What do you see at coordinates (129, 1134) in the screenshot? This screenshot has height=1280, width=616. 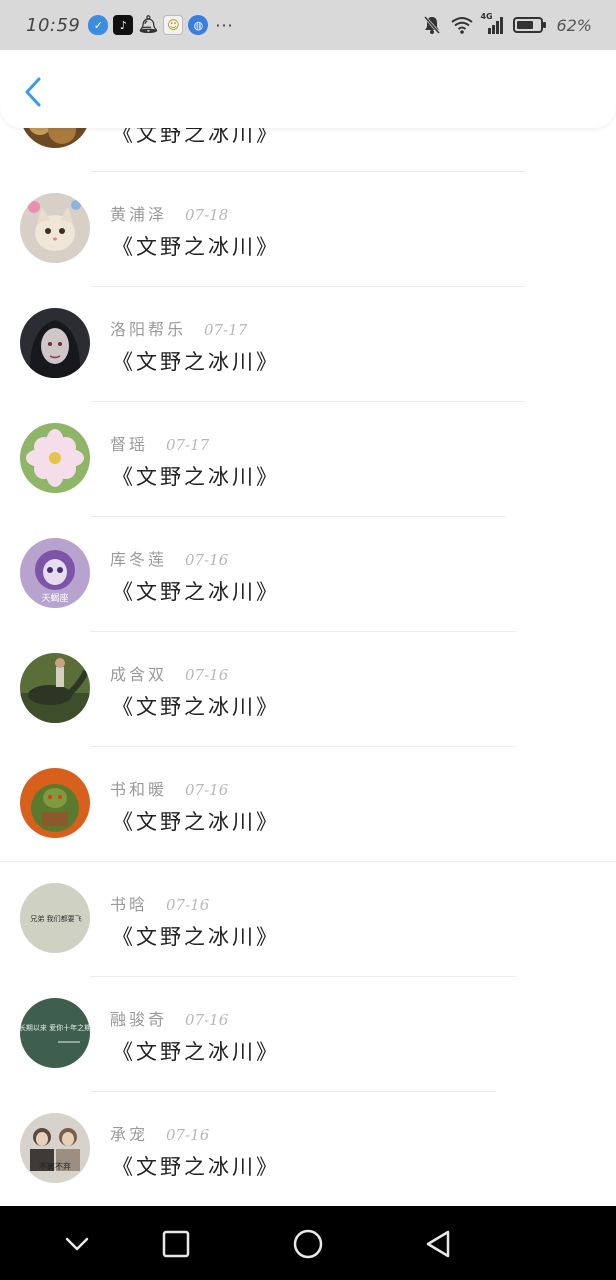 I see `user-name: 承宠` at bounding box center [129, 1134].